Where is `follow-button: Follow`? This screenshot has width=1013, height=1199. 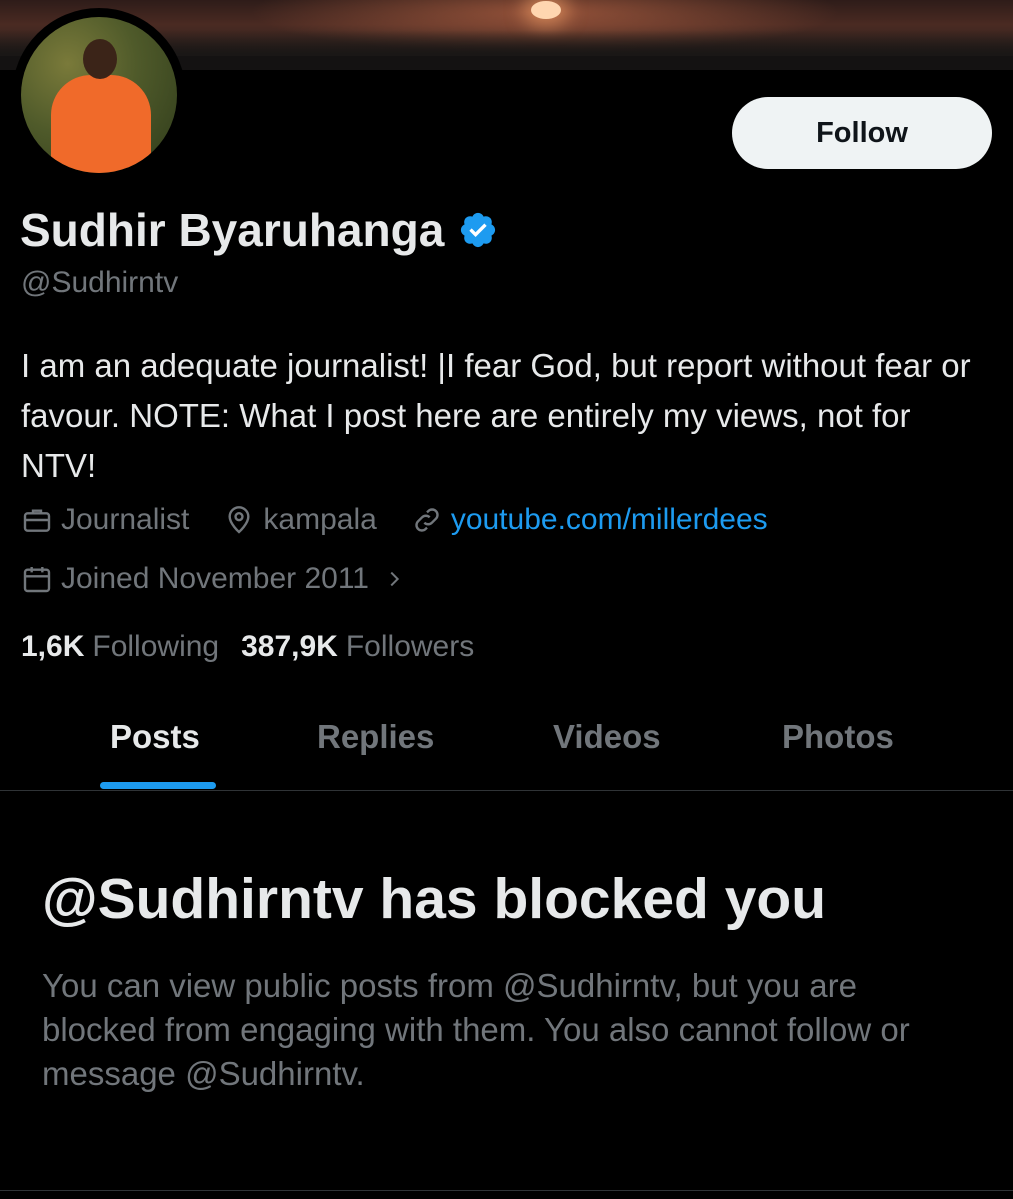 follow-button: Follow is located at coordinates (862, 133).